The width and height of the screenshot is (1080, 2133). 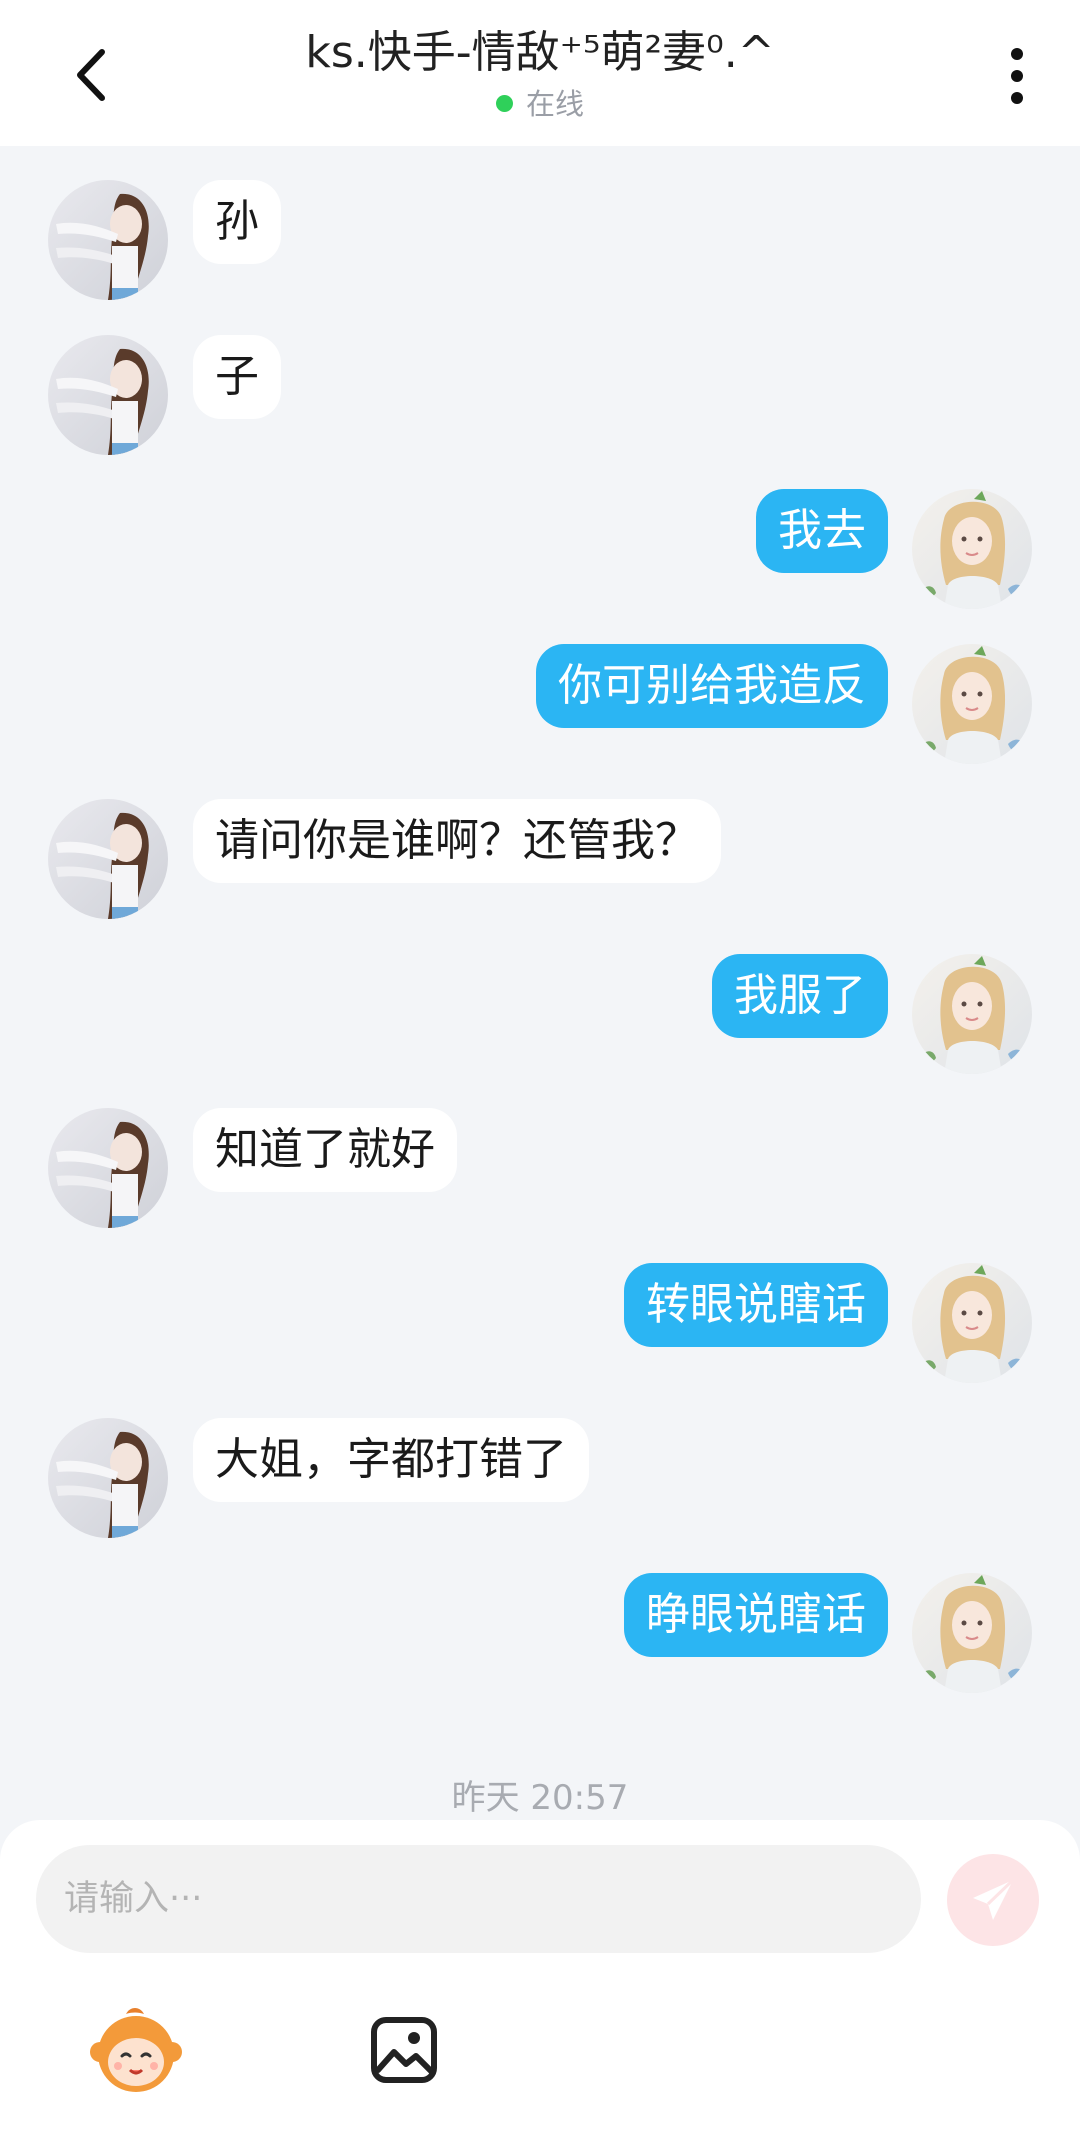 I want to click on monkey-face-icon, so click(x=136, y=2050).